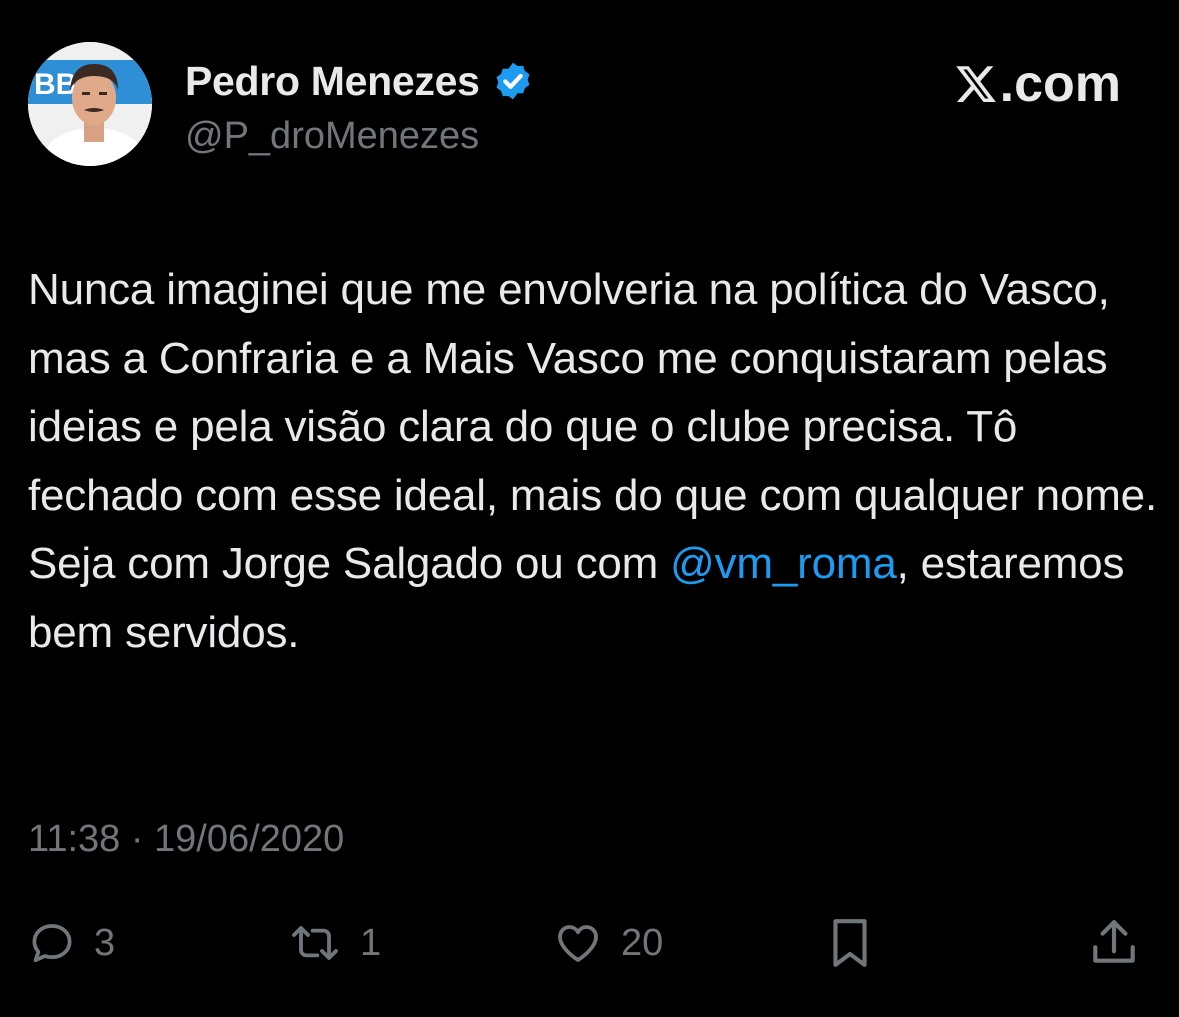  Describe the element at coordinates (105, 943) in the screenshot. I see `reply-count: 3` at that location.